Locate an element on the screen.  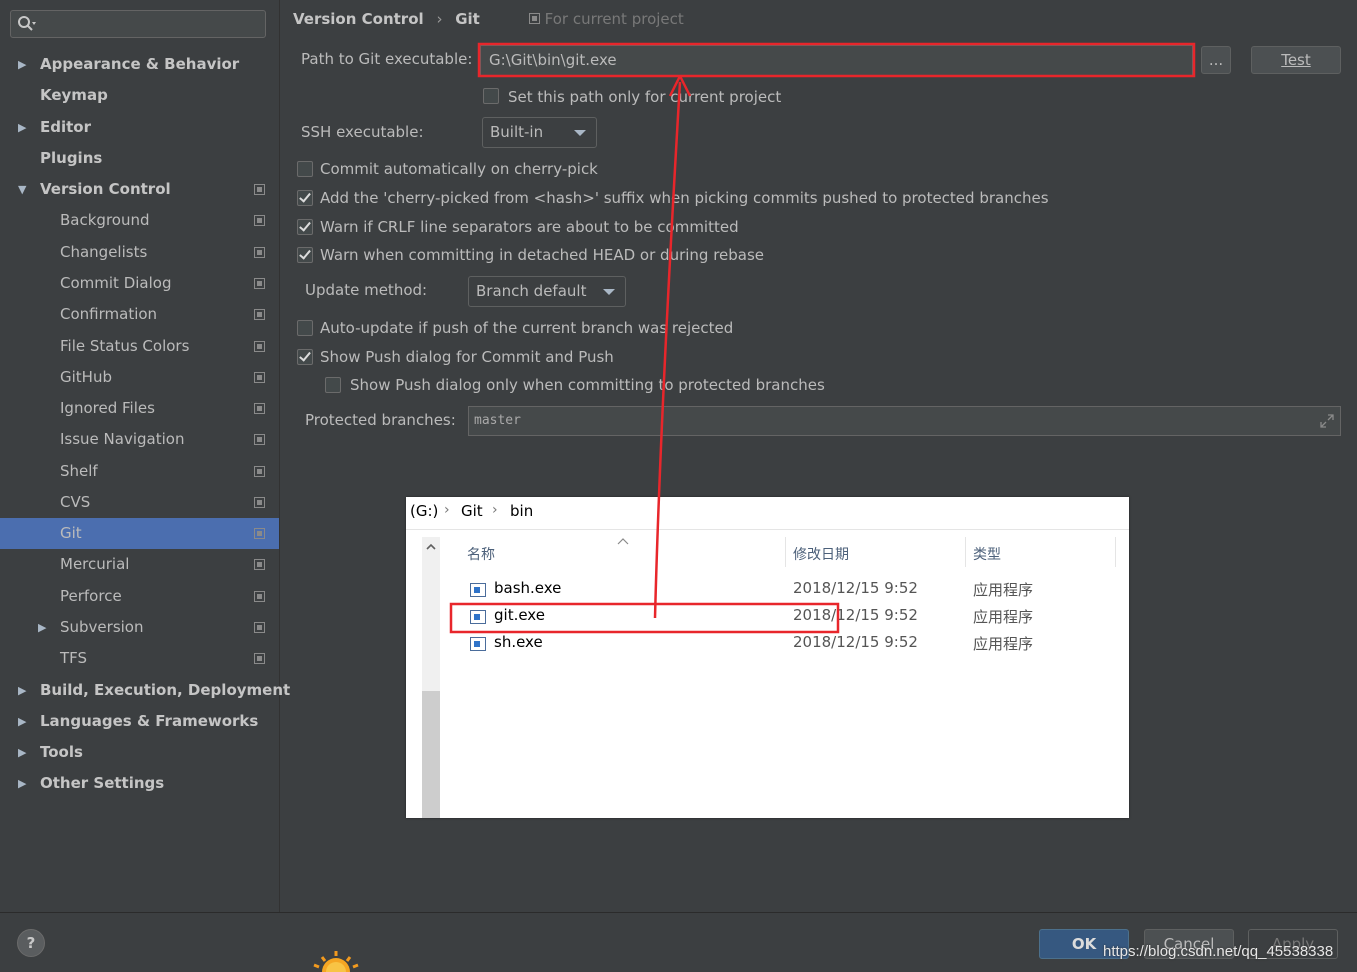
sidebar-item-plugins: Plugins is located at coordinates (139, 158).